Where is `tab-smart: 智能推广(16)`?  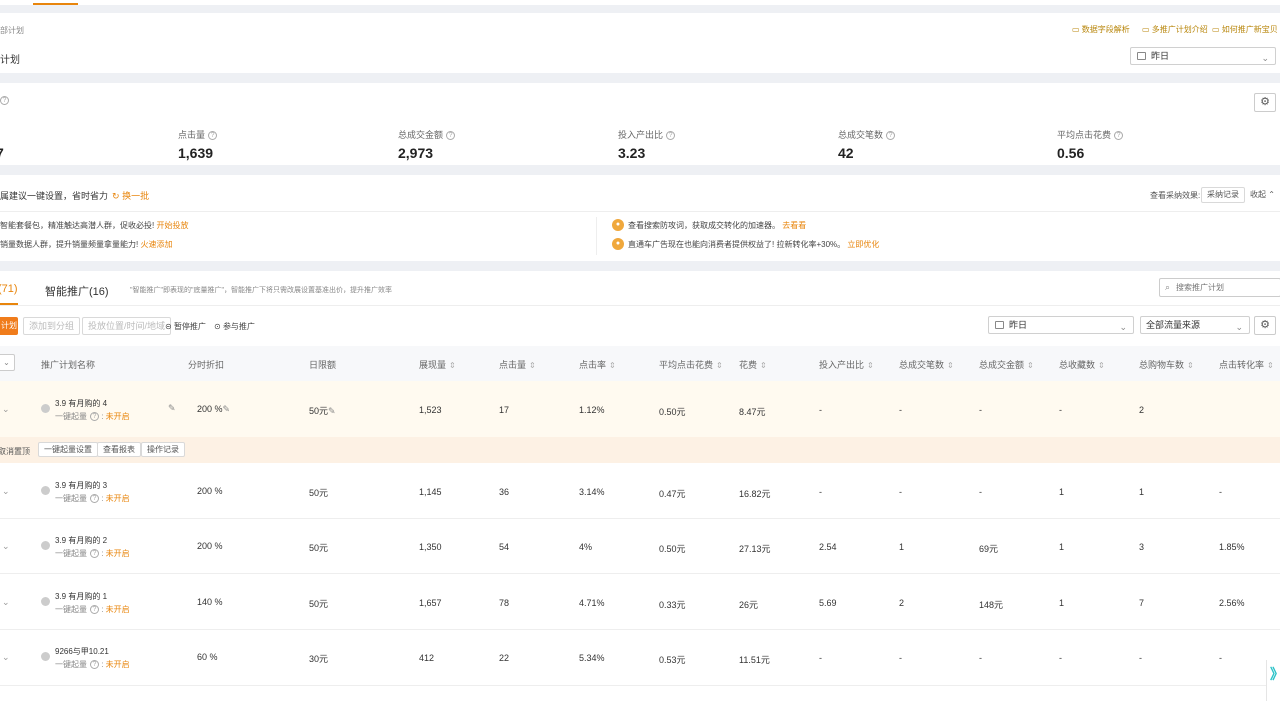
tab-smart: 智能推广(16) is located at coordinates (77, 291).